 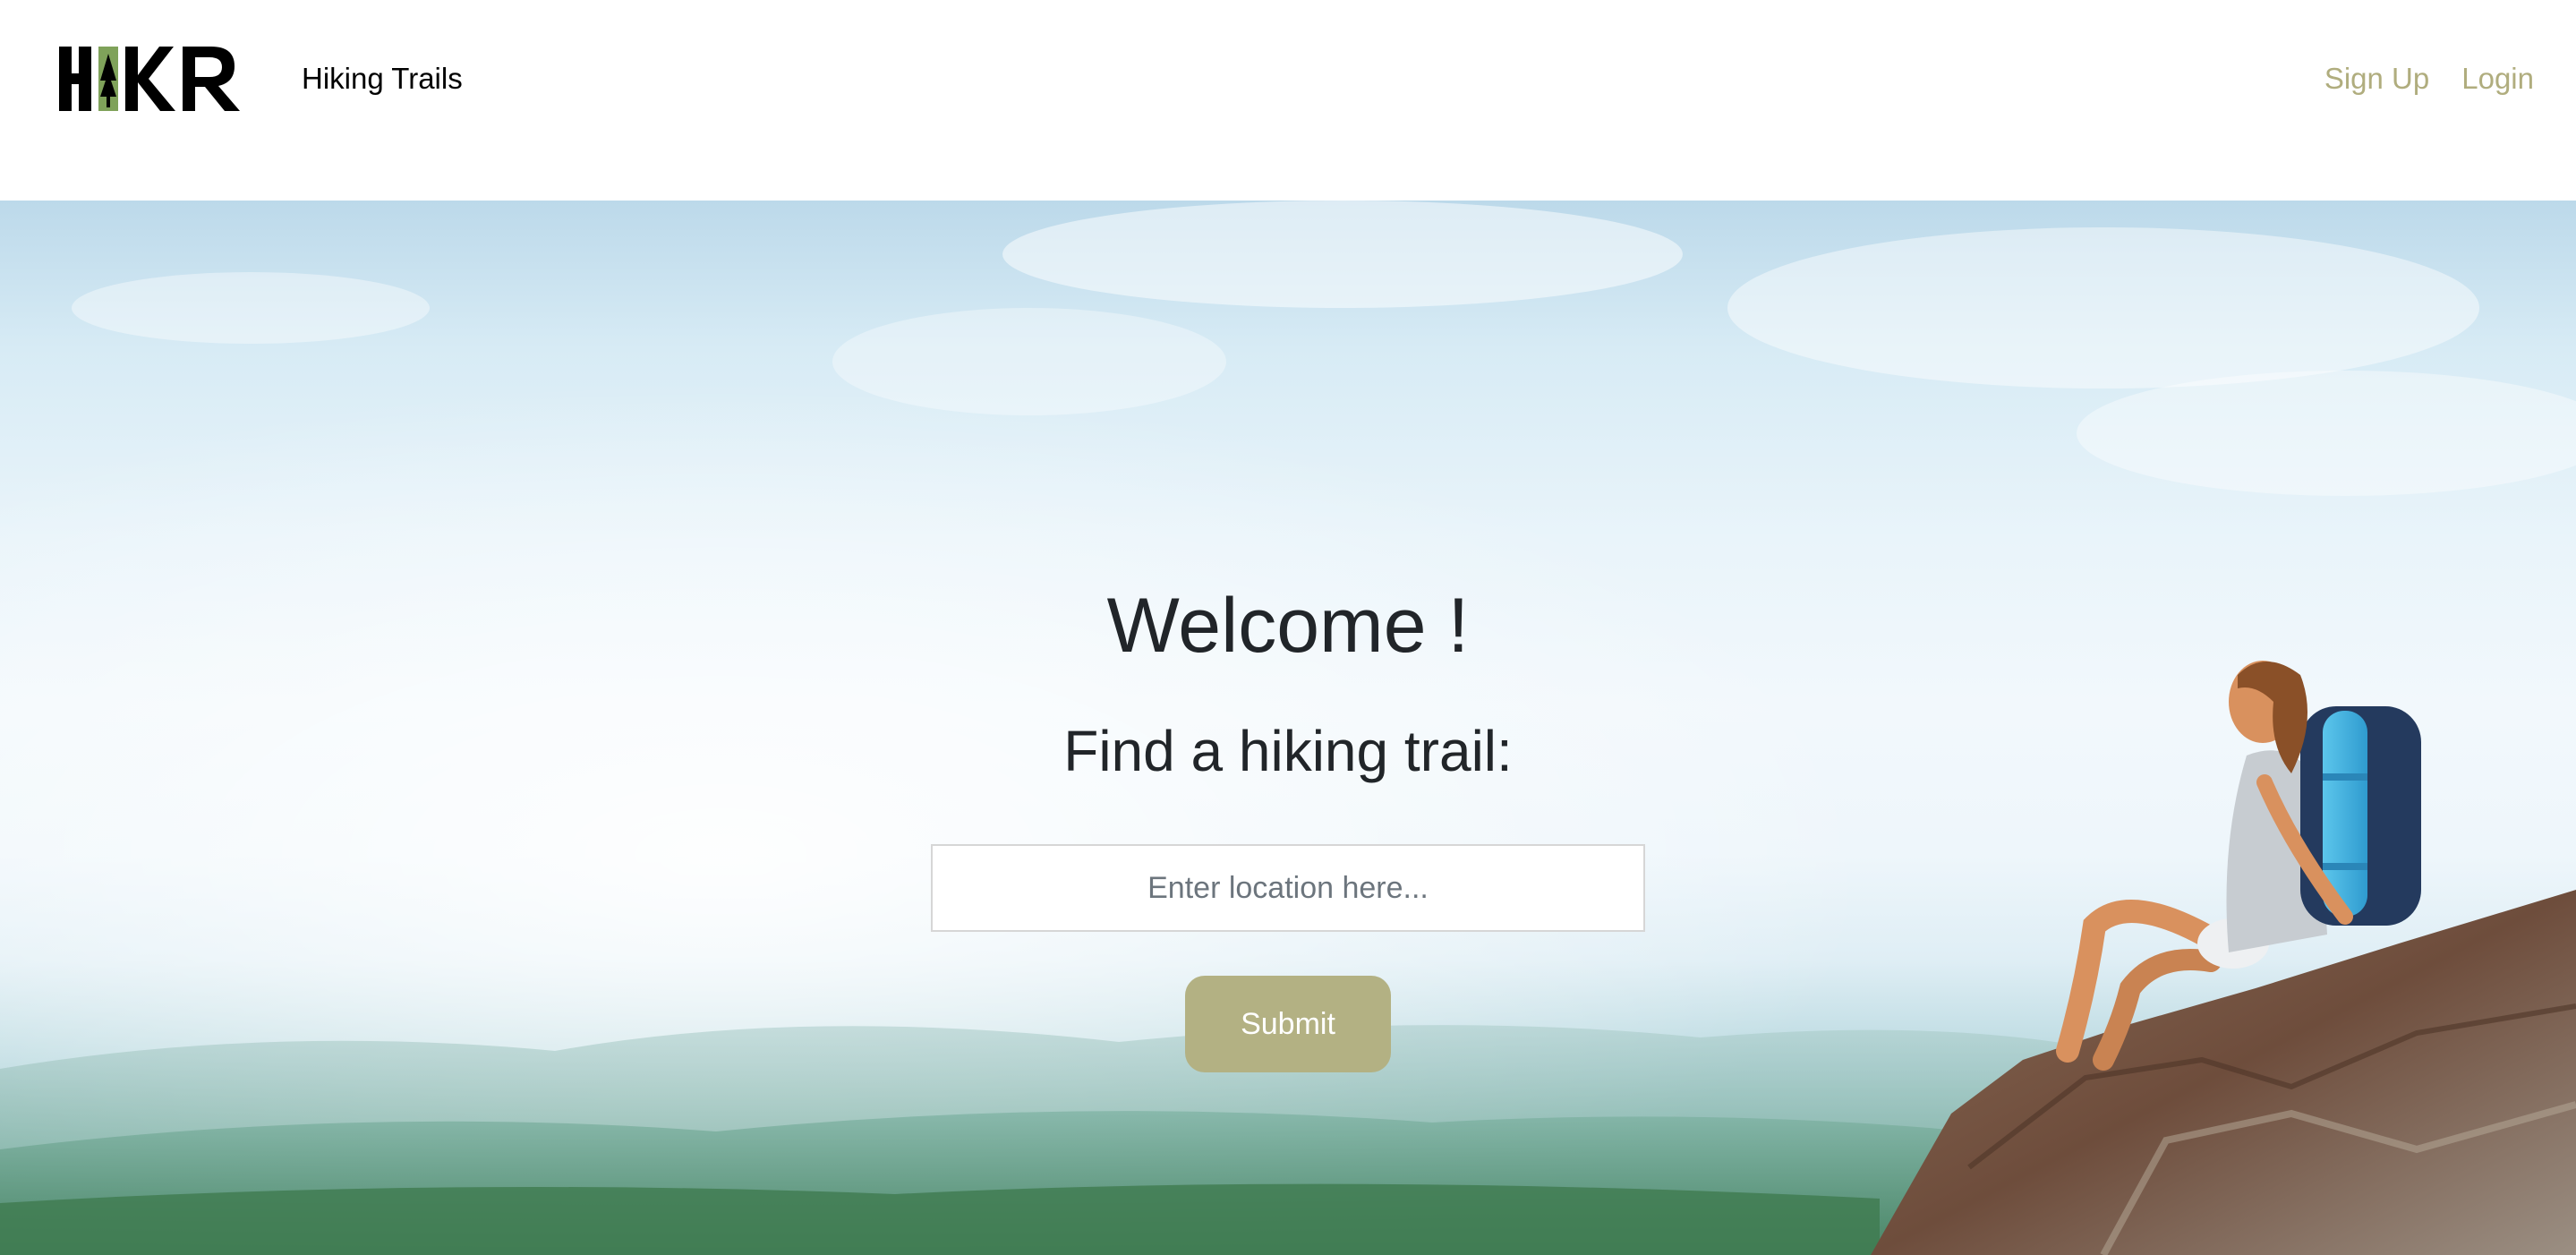 I want to click on top-nav: Sign Up Login, so click(x=2429, y=78).